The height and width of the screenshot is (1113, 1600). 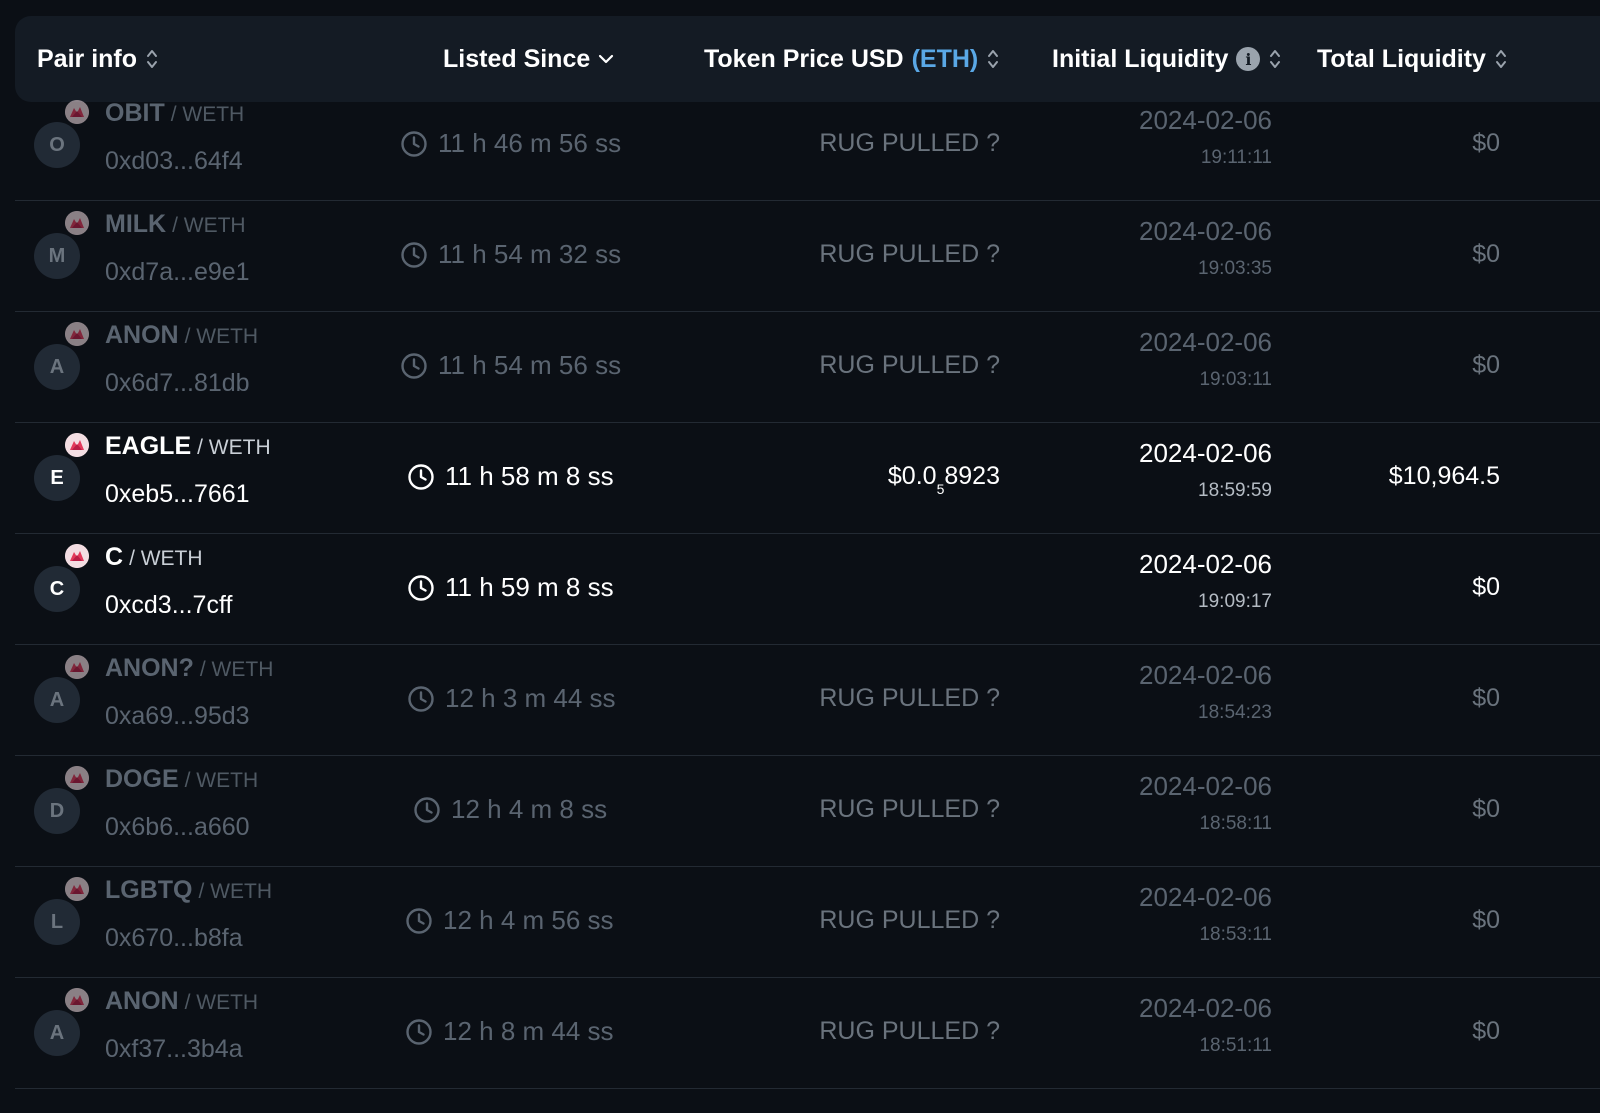 What do you see at coordinates (1248, 59) in the screenshot?
I see `info-icon: i` at bounding box center [1248, 59].